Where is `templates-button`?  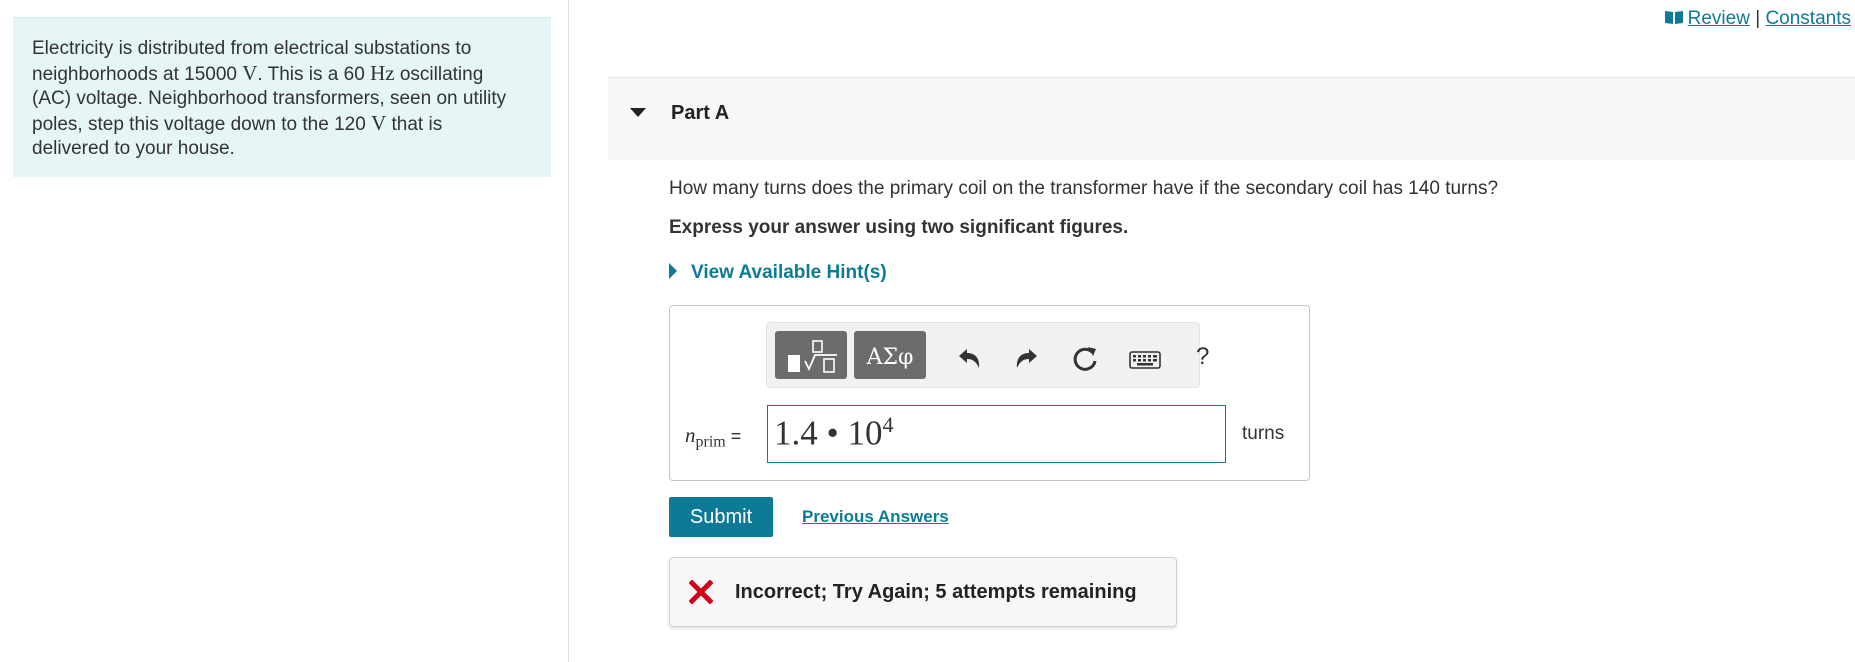
templates-button is located at coordinates (811, 355).